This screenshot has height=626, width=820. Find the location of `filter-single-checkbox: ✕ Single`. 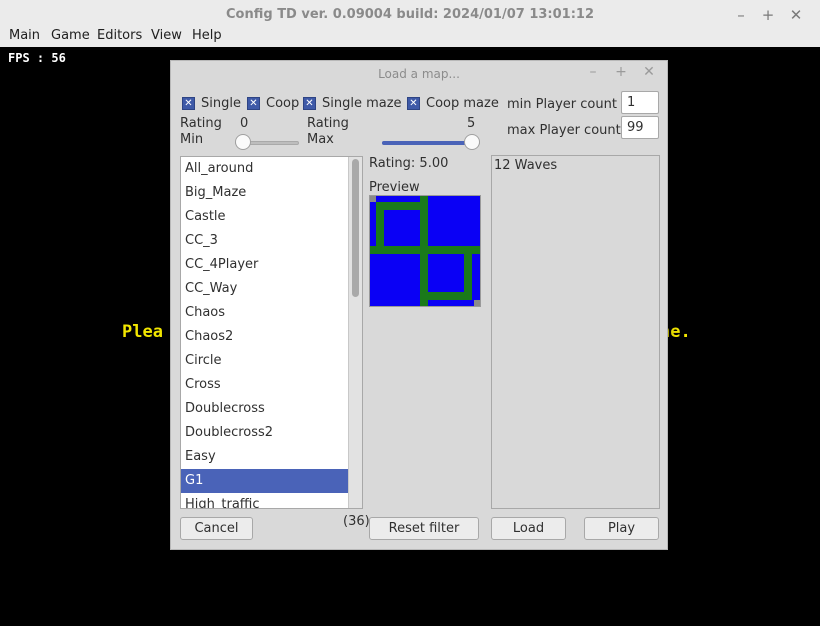

filter-single-checkbox: ✕ Single is located at coordinates (211, 103).